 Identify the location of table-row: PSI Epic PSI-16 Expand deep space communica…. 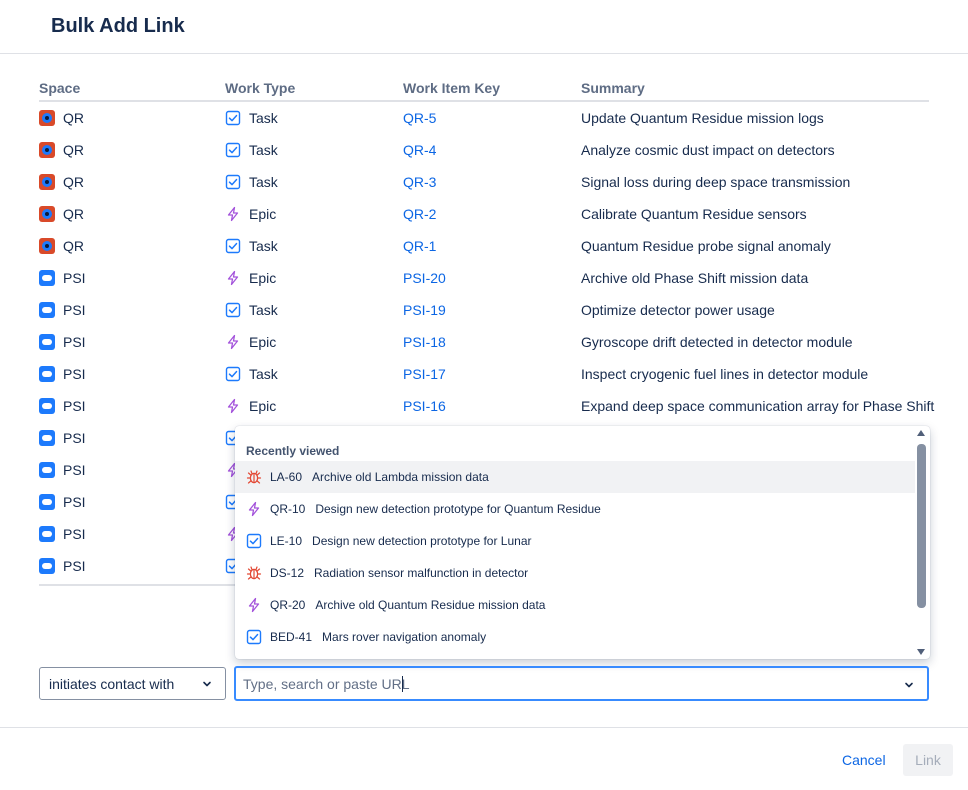
(486, 406).